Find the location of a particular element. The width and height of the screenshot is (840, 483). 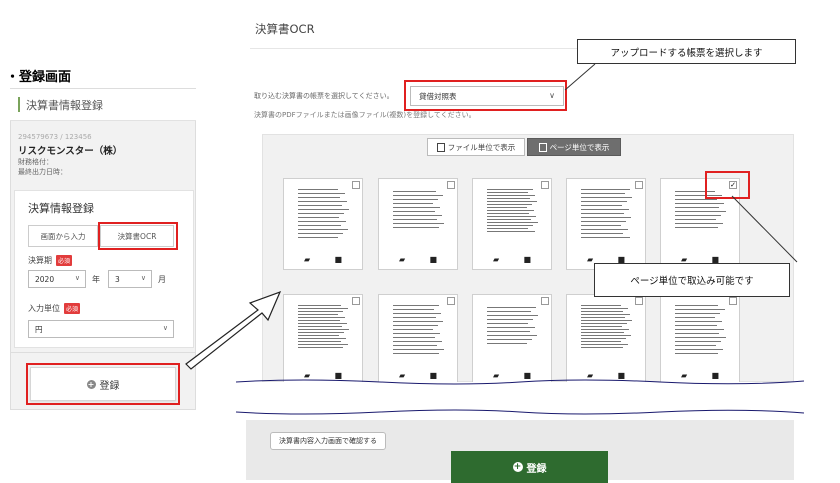

confirm-content-button: 決算書内容入力画面で確認する is located at coordinates (328, 441).